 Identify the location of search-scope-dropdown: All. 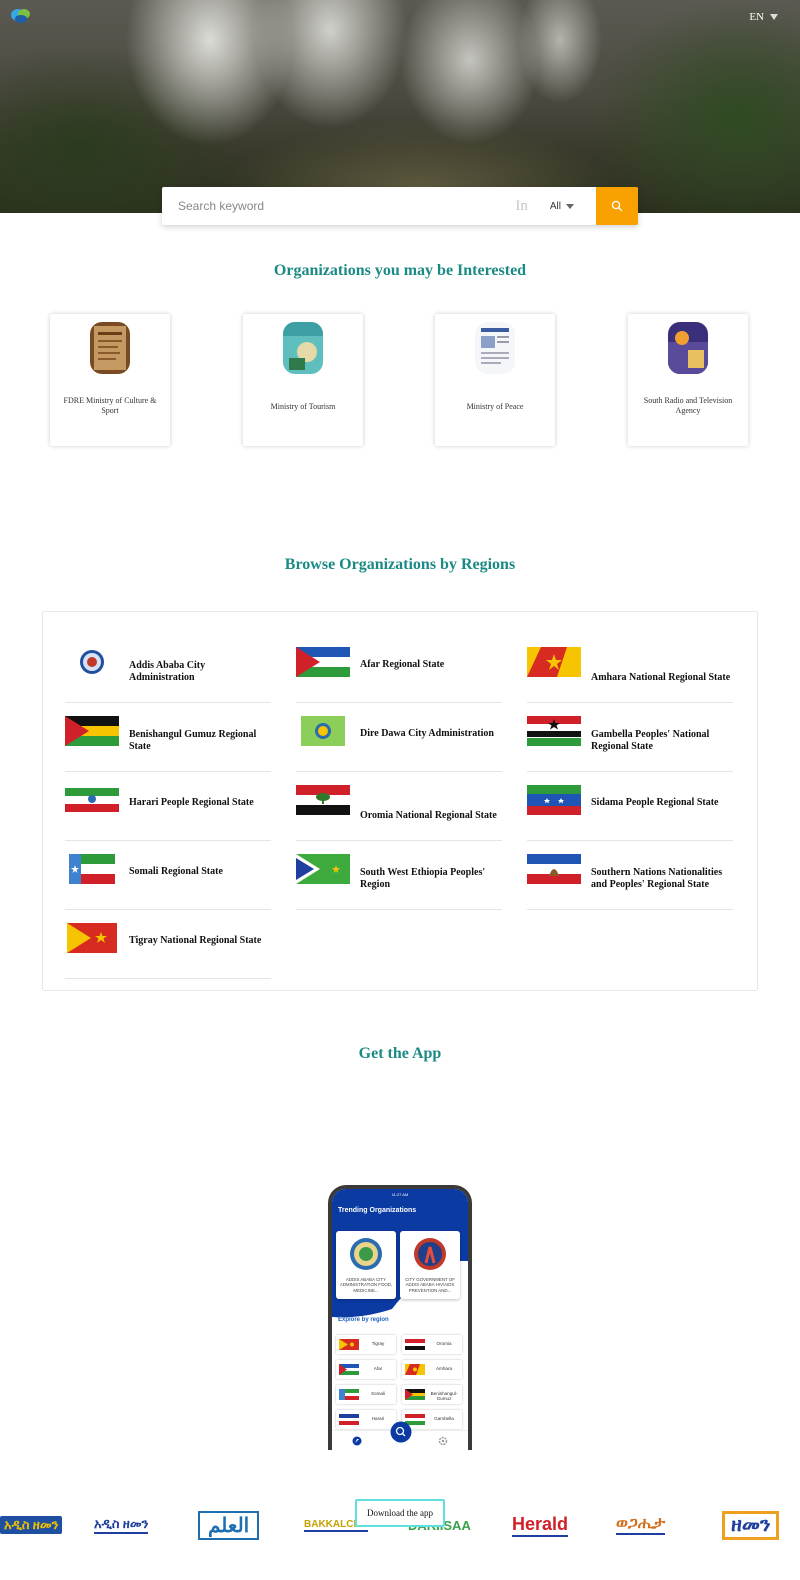
(562, 206).